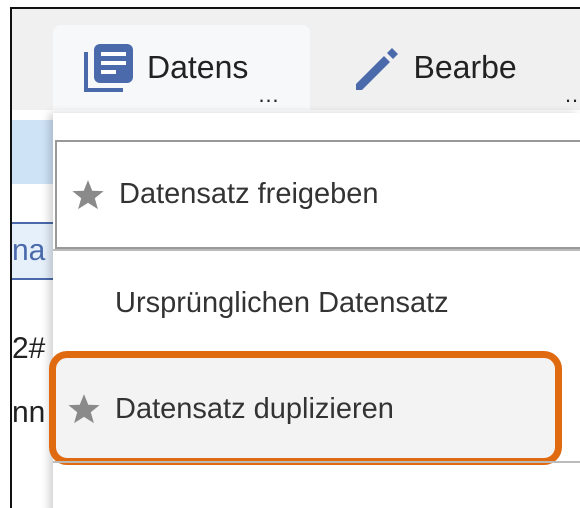  What do you see at coordinates (33, 251) in the screenshot?
I see `table-cell: na` at bounding box center [33, 251].